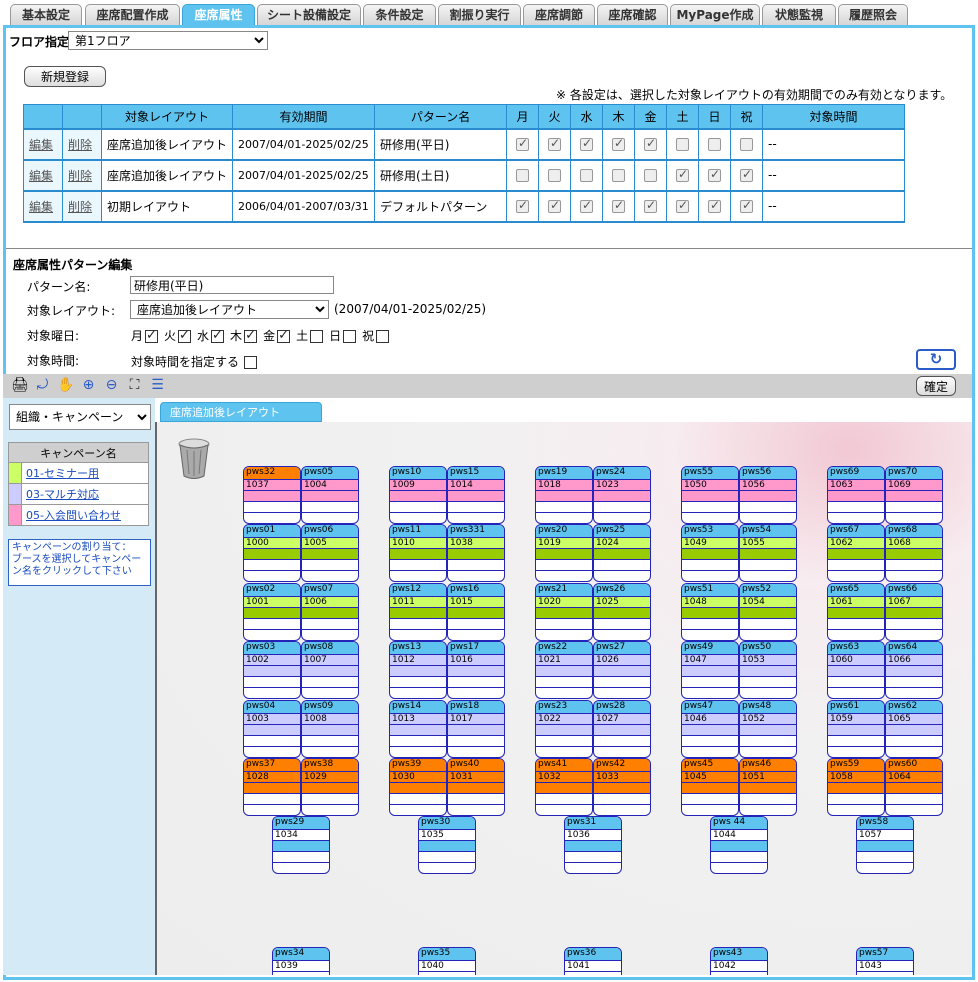 The image size is (978, 982). I want to click on seat-booth: pws18 1017, so click(476, 729).